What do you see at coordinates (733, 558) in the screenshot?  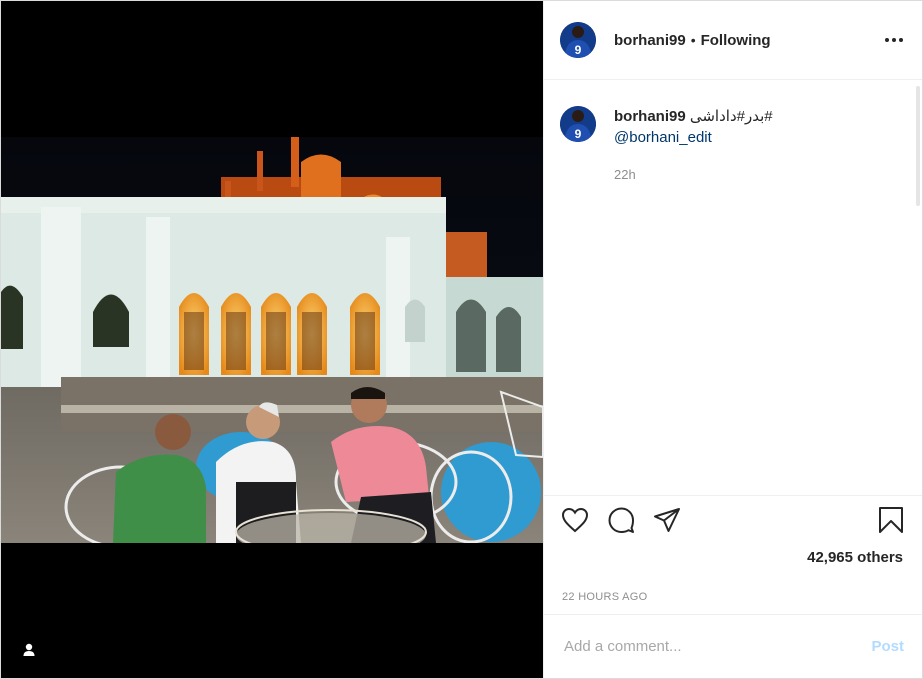 I see `likes-count: 42,965 others` at bounding box center [733, 558].